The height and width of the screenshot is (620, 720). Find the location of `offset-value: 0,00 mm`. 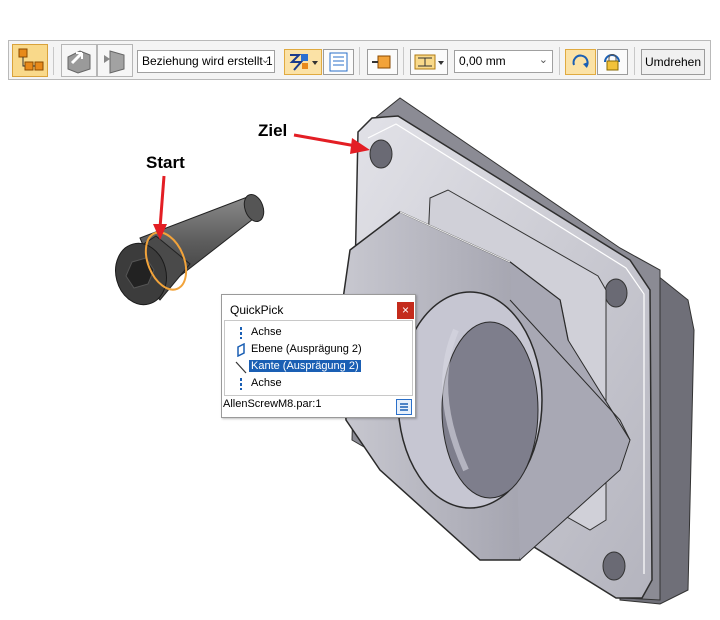

offset-value: 0,00 mm is located at coordinates (482, 61).